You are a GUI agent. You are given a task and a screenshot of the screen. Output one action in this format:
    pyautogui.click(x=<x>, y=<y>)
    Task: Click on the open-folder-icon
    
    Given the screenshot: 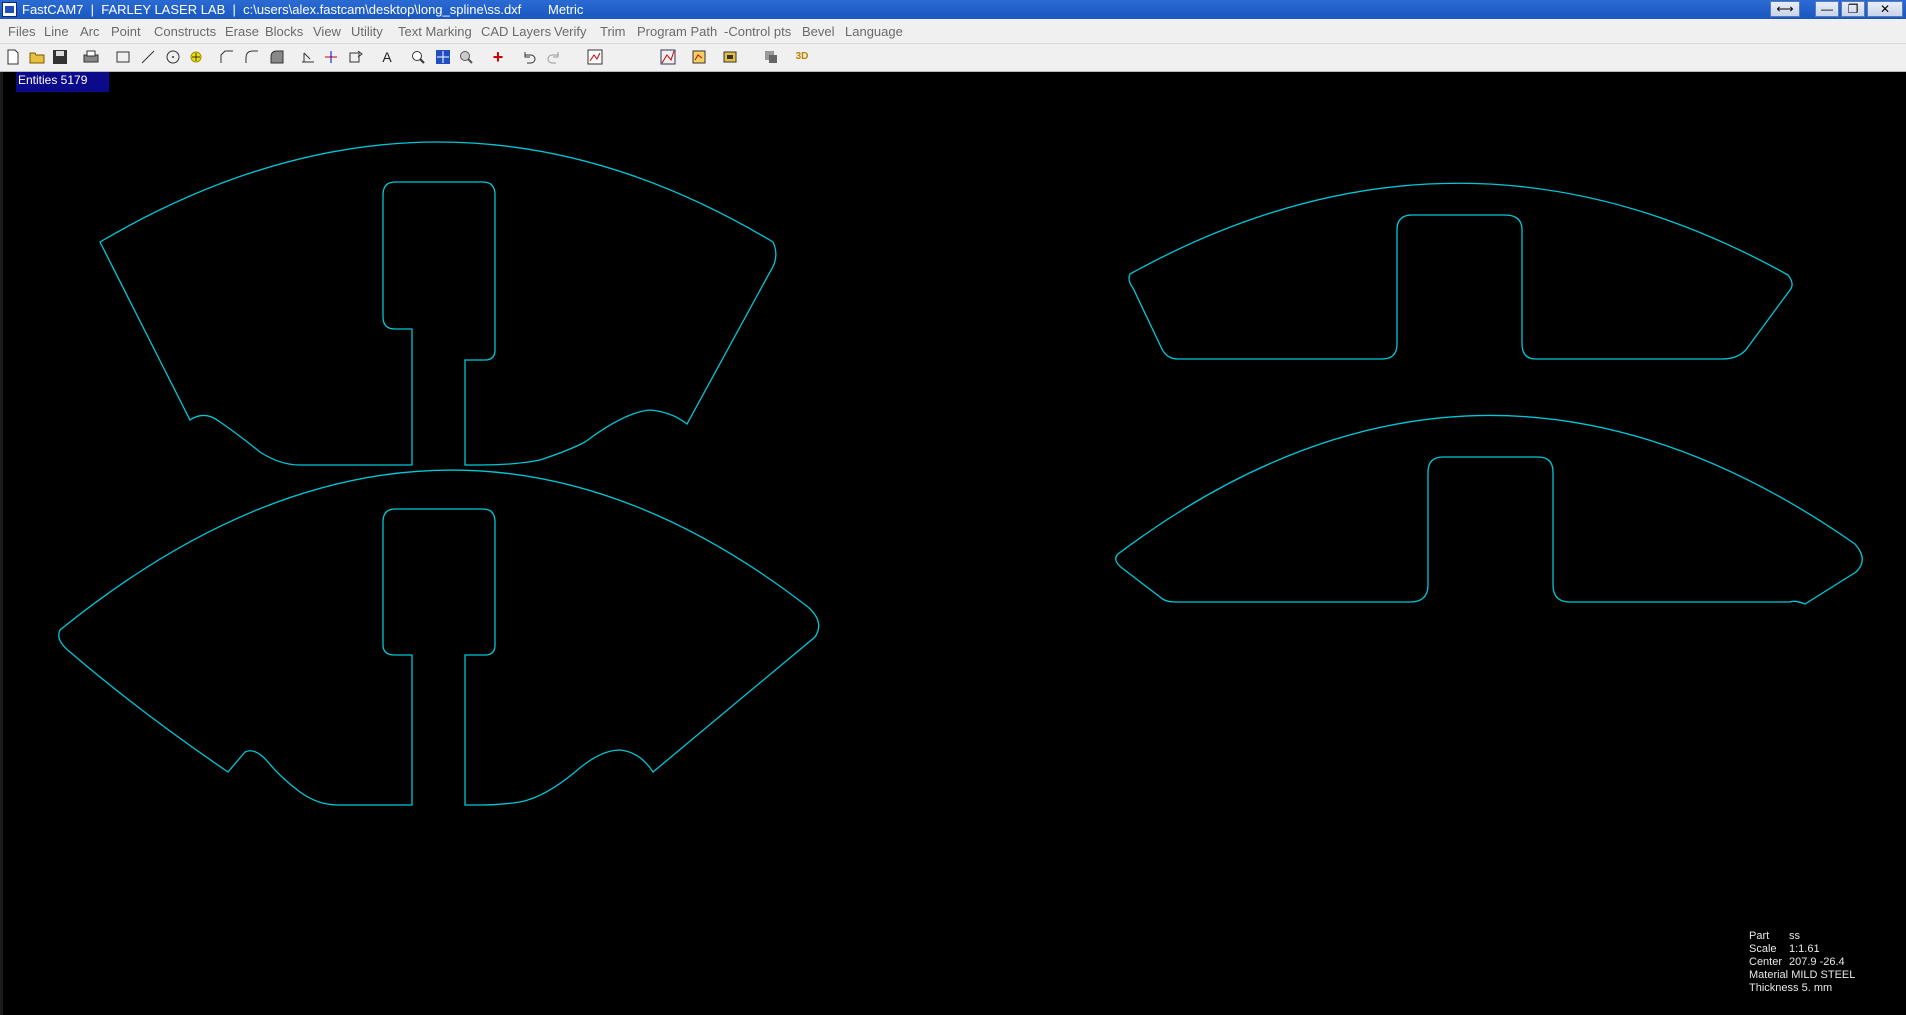 What is the action you would take?
    pyautogui.click(x=37, y=57)
    